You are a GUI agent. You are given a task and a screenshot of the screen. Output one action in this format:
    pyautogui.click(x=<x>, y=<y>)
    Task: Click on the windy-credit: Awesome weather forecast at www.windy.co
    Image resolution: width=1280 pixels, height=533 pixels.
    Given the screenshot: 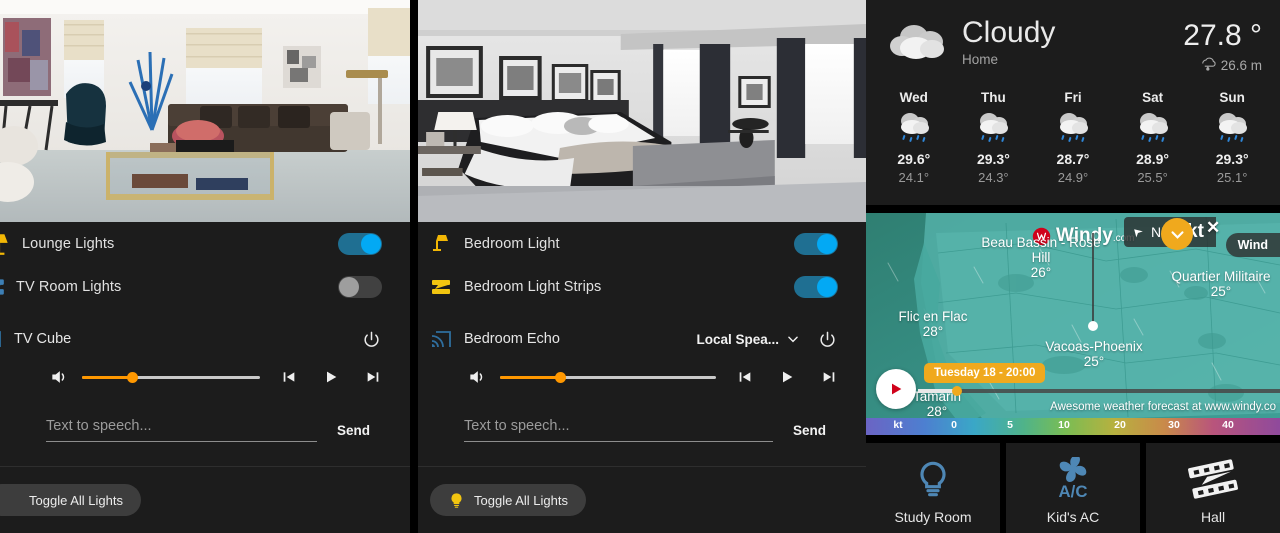 What is the action you would take?
    pyautogui.click(x=1163, y=407)
    